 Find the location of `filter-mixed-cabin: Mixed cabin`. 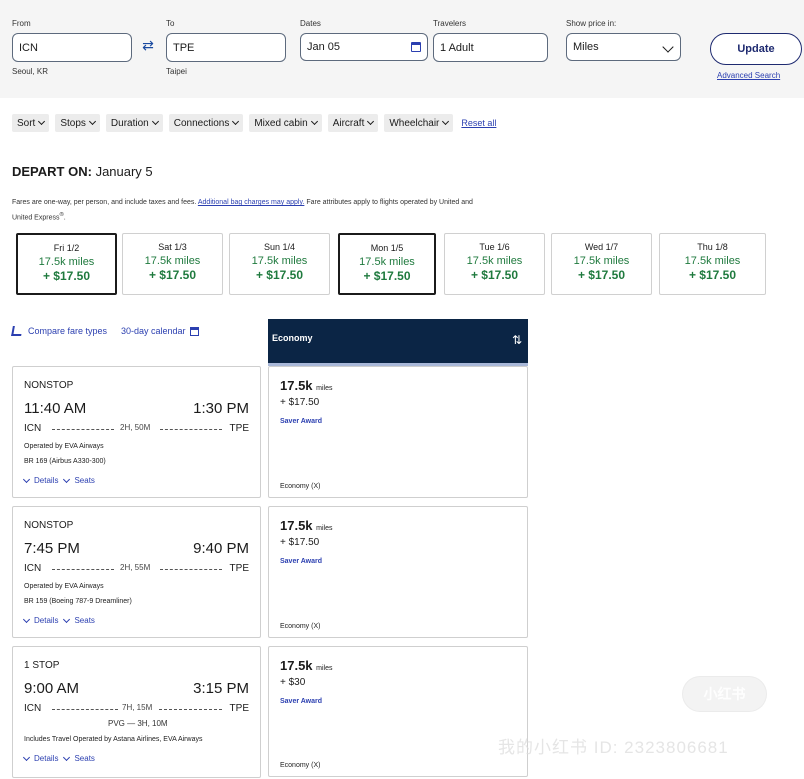

filter-mixed-cabin: Mixed cabin is located at coordinates (285, 123).